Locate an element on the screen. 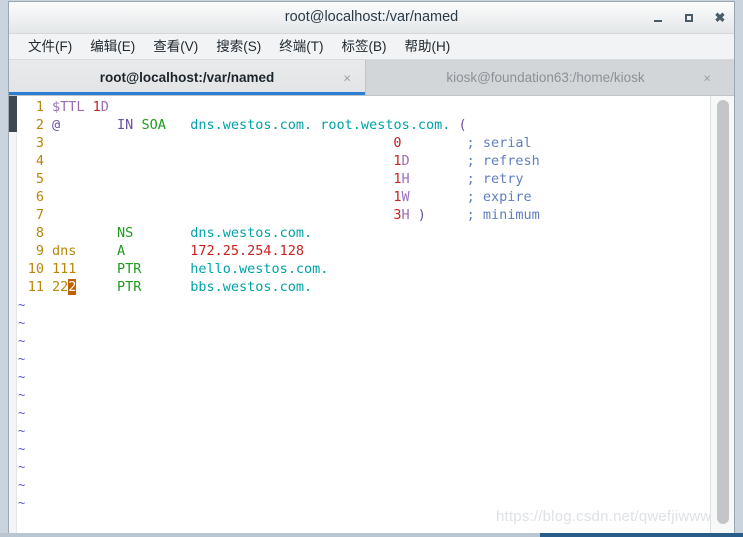 Image resolution: width=743 pixels, height=537 pixels. code-token: SOA is located at coordinates (153, 125).